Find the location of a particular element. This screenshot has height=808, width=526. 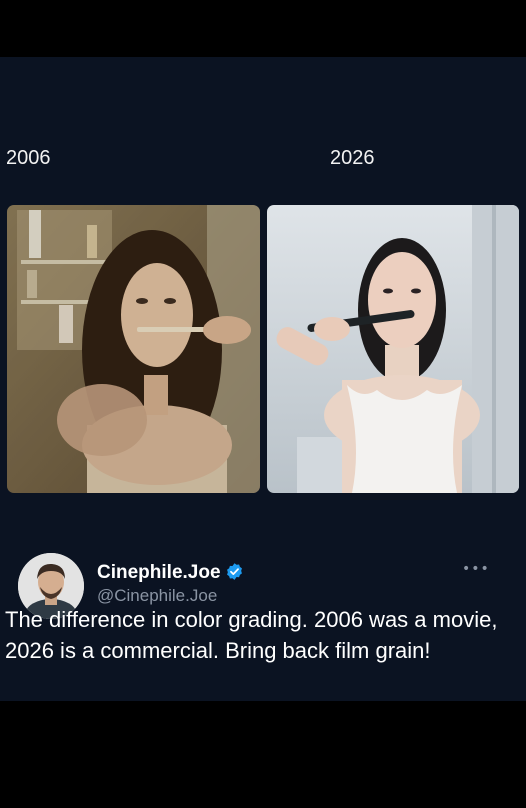

display-name-text: Cinephile.Joe is located at coordinates (159, 572).